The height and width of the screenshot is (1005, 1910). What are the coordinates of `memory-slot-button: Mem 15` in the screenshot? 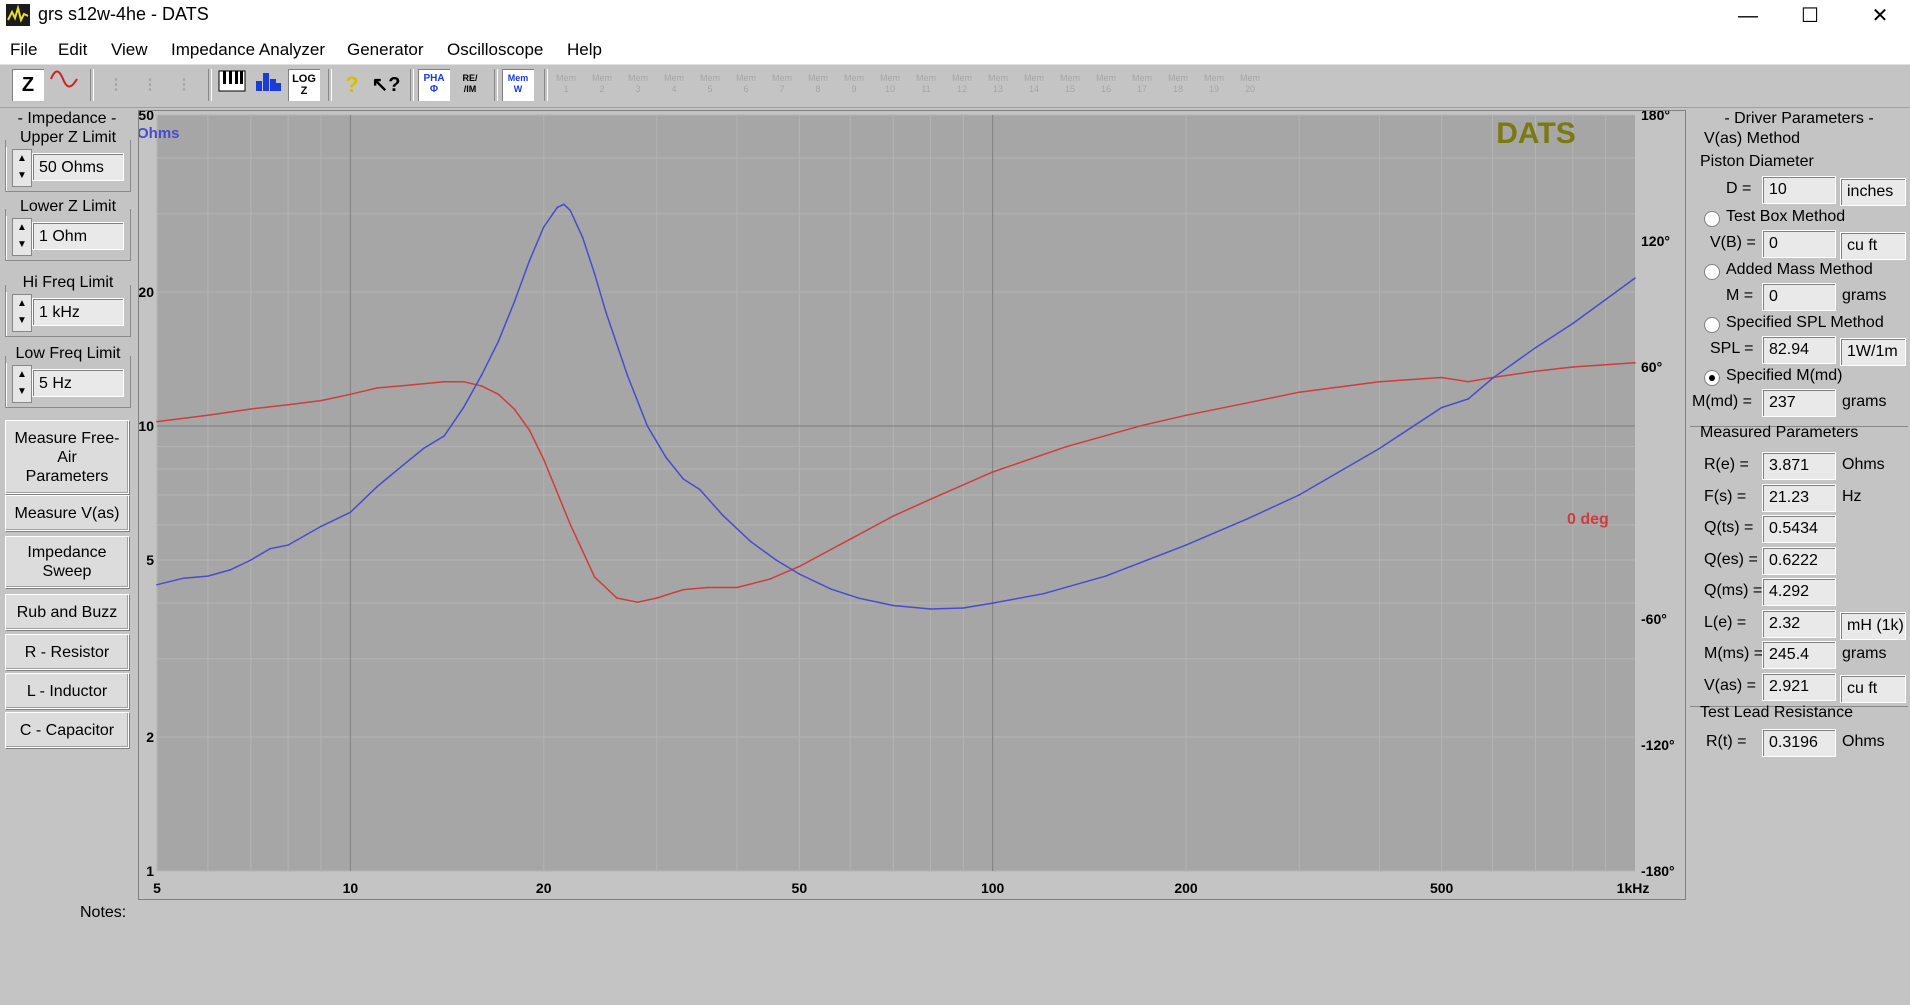 It's located at (1070, 86).